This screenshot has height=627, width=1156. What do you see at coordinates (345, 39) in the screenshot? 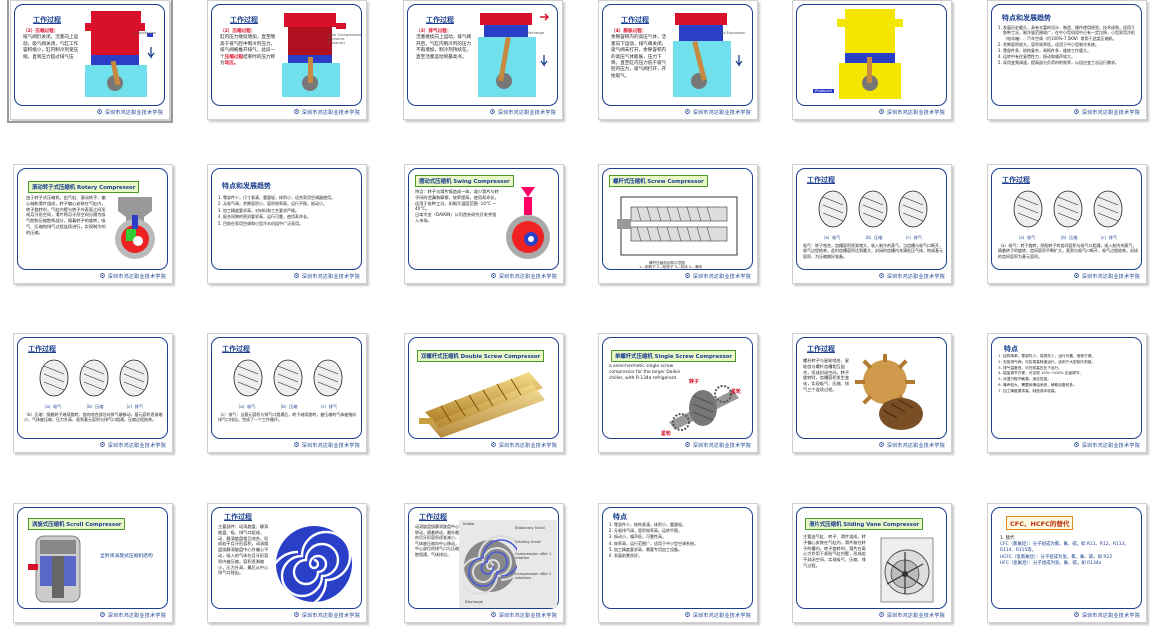
I see `diagram-label: Over Compression (dynamic Pressure)` at bounding box center [345, 39].